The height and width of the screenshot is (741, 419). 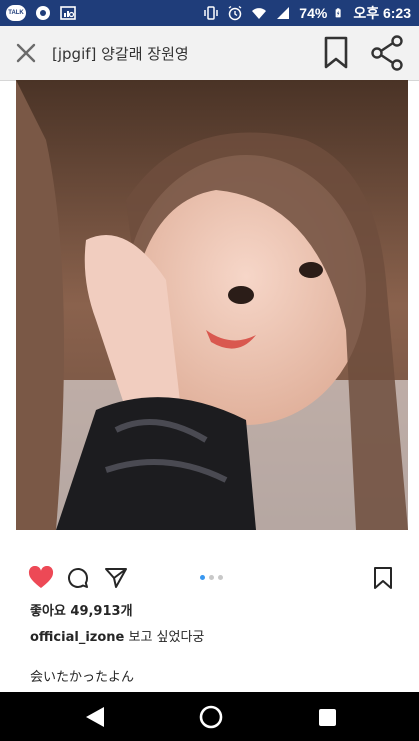 I want to click on share-icon, so click(x=387, y=53).